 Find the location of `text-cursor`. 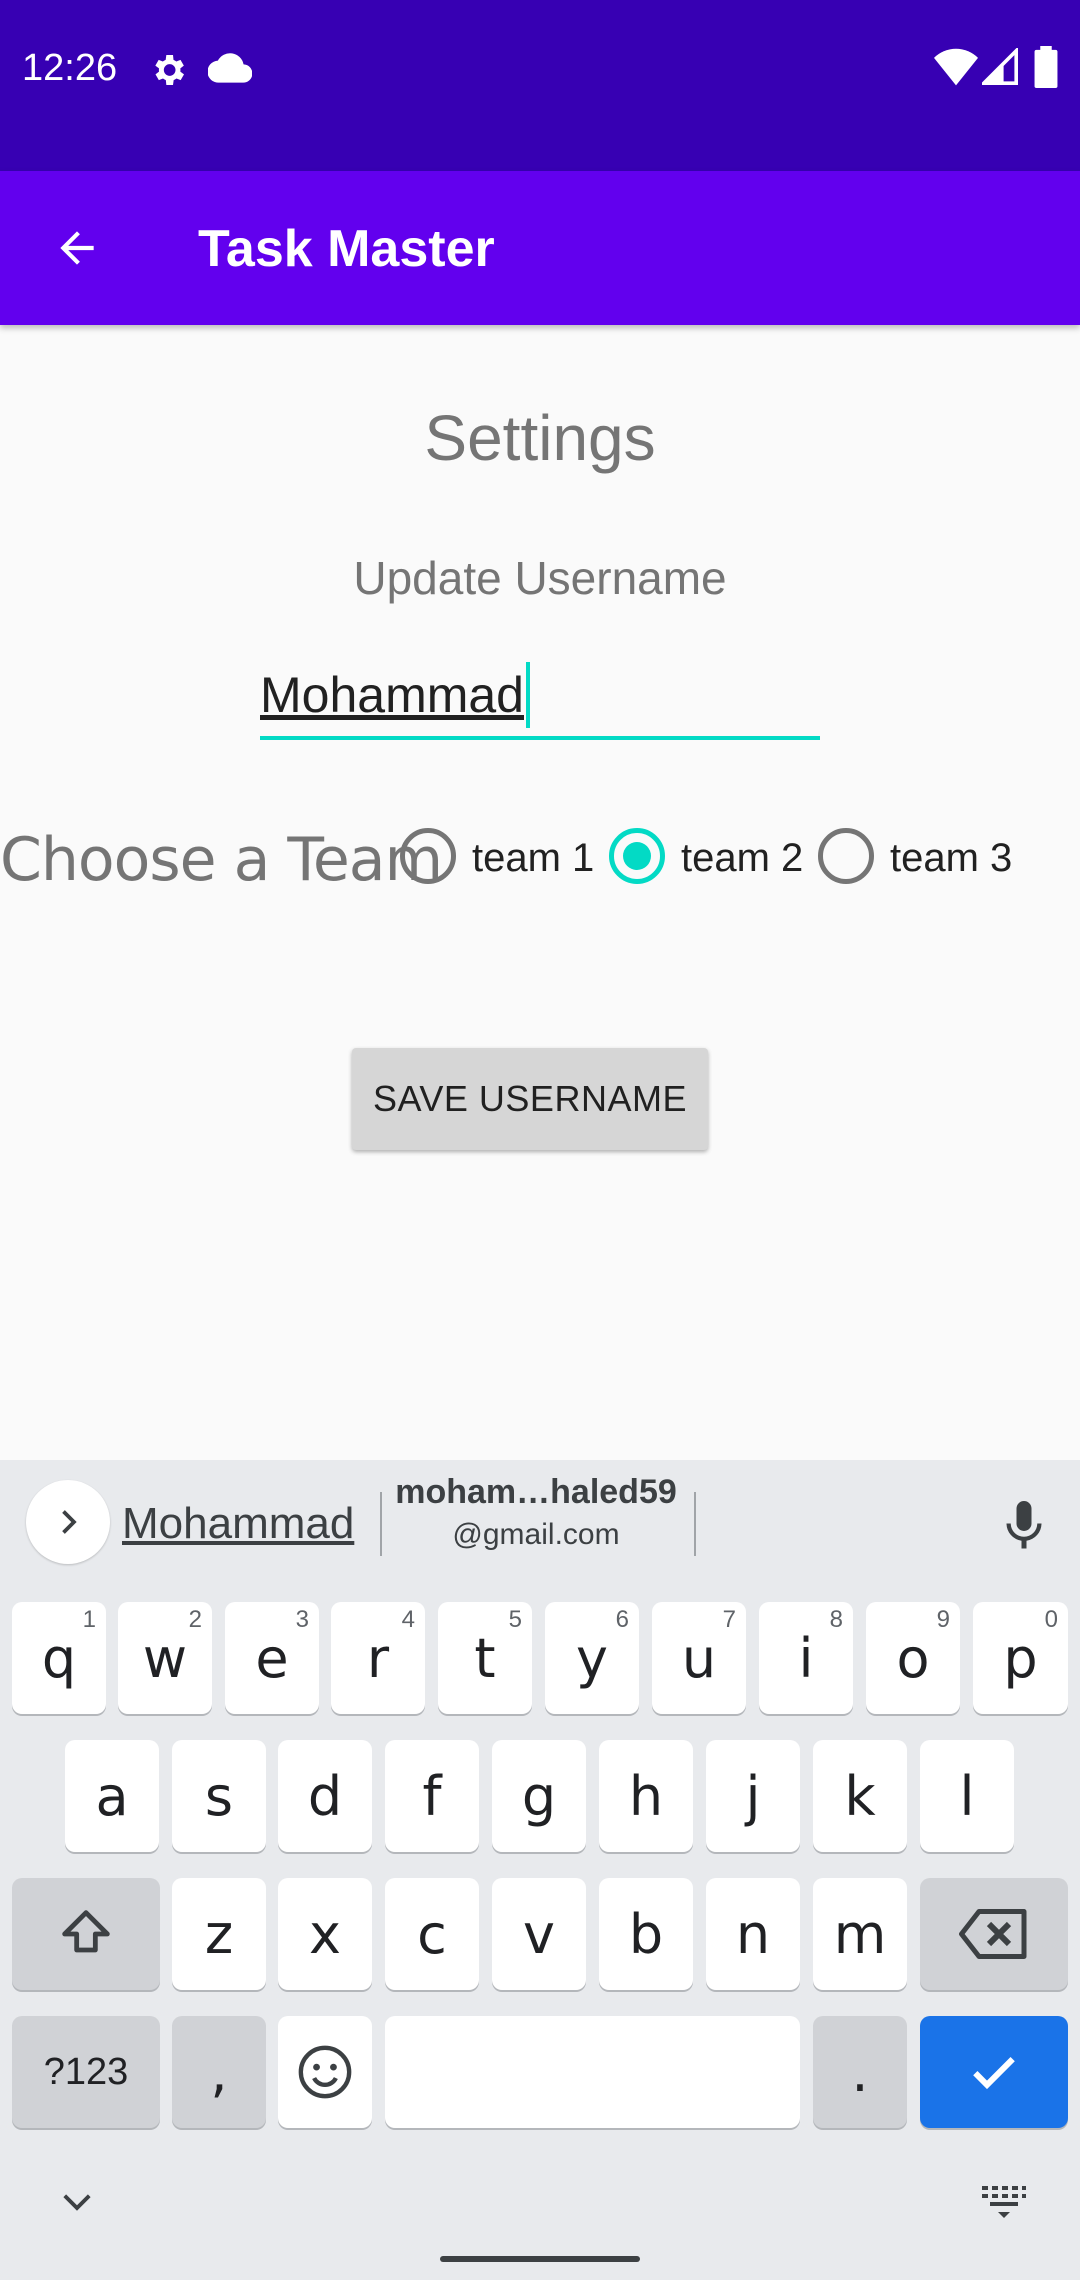

text-cursor is located at coordinates (528, 695).